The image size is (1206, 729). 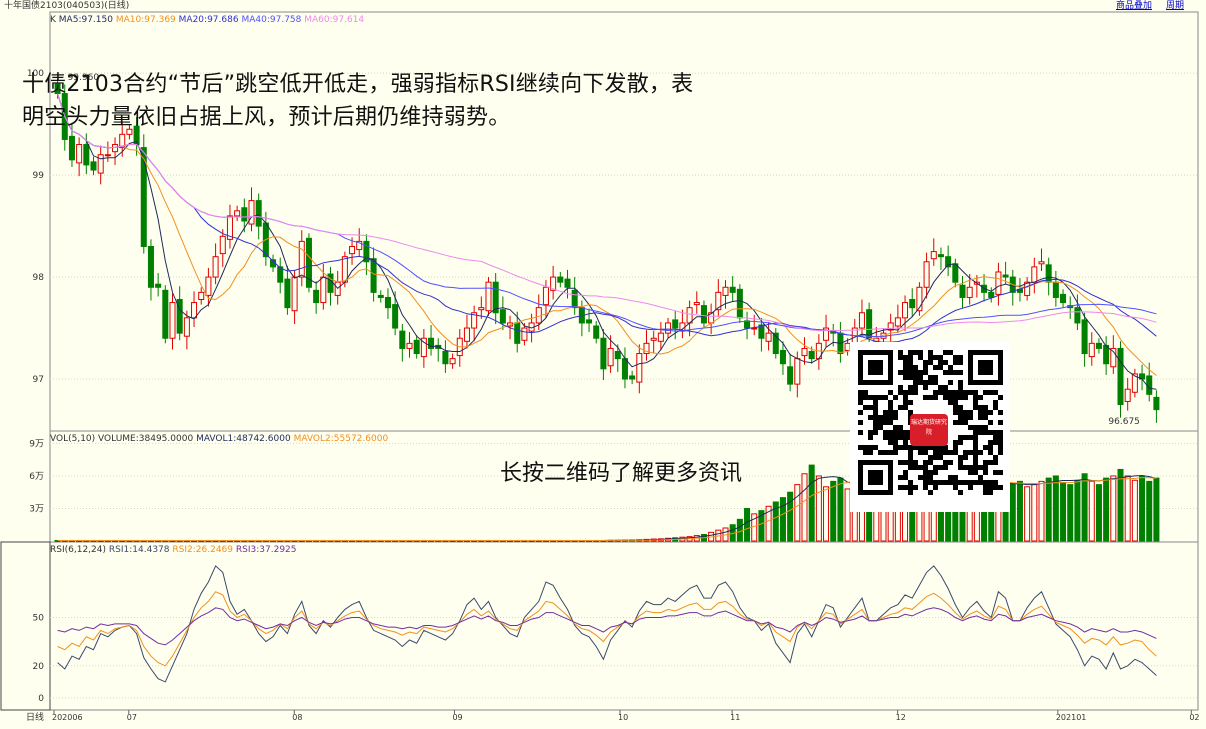 What do you see at coordinates (215, 439) in the screenshot?
I see `legend-mavol1-label: MAVOL1` at bounding box center [215, 439].